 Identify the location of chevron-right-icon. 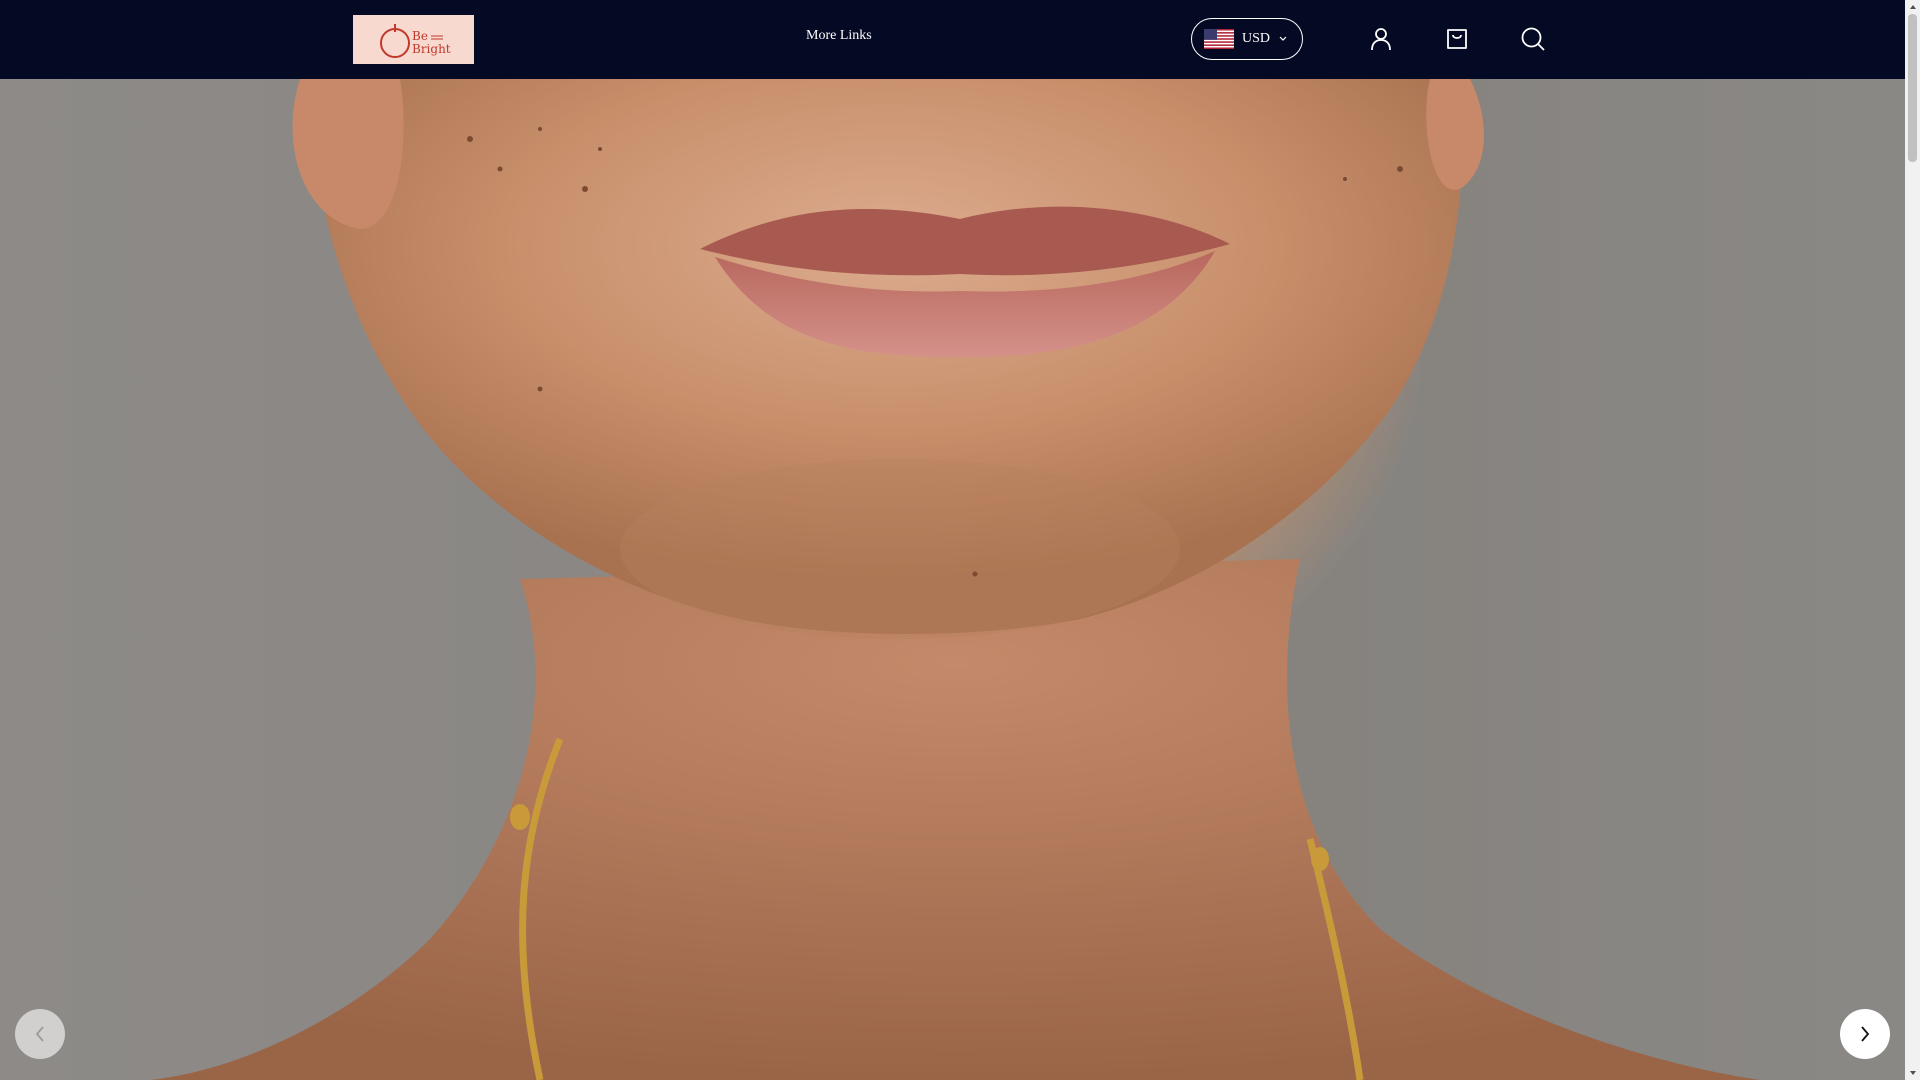
(1865, 1034).